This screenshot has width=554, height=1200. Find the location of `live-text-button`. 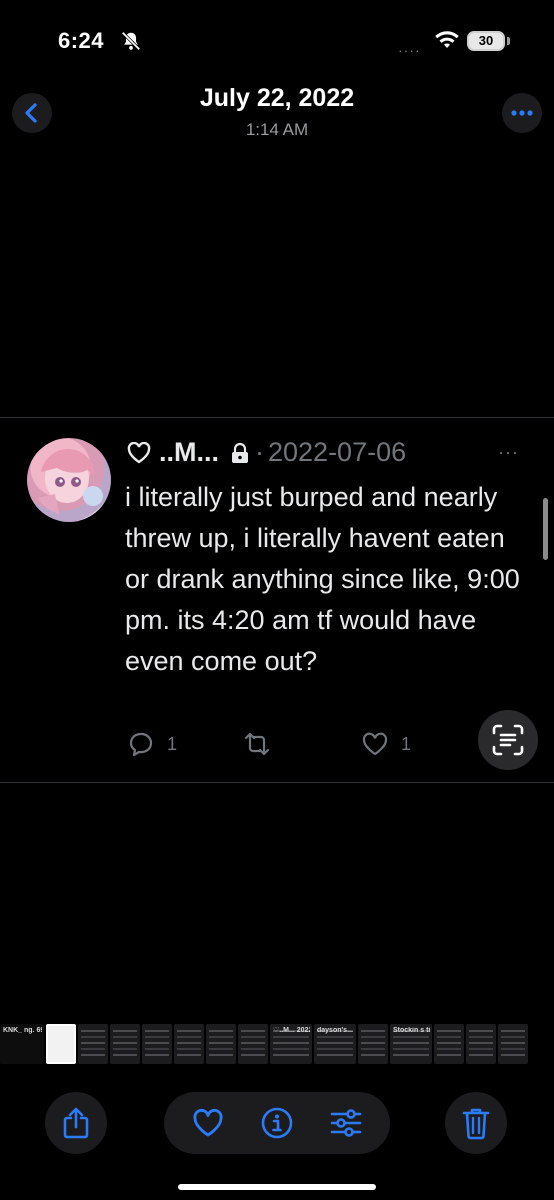

live-text-button is located at coordinates (508, 740).